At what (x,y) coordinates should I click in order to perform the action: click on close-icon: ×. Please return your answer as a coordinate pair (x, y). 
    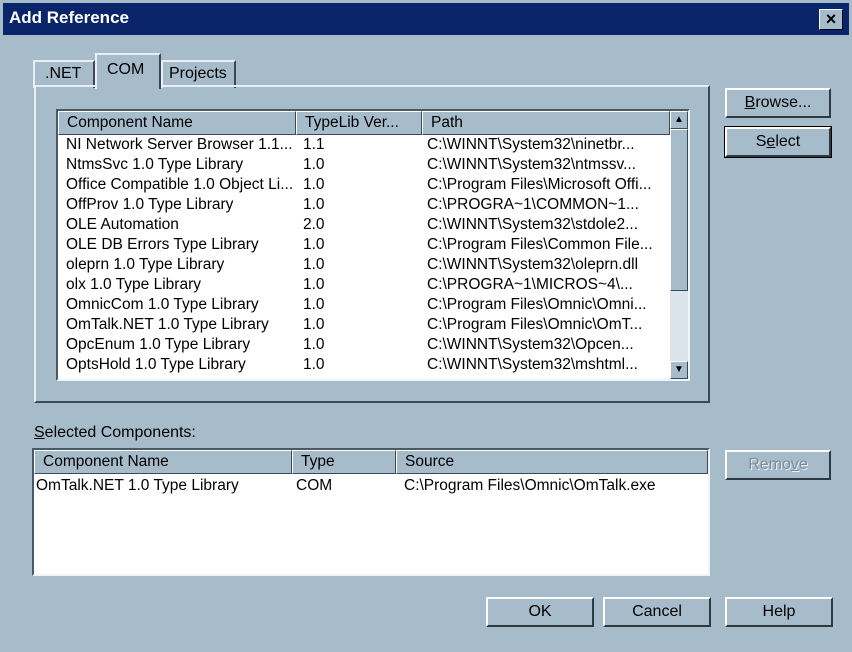
    Looking at the image, I should click on (831, 19).